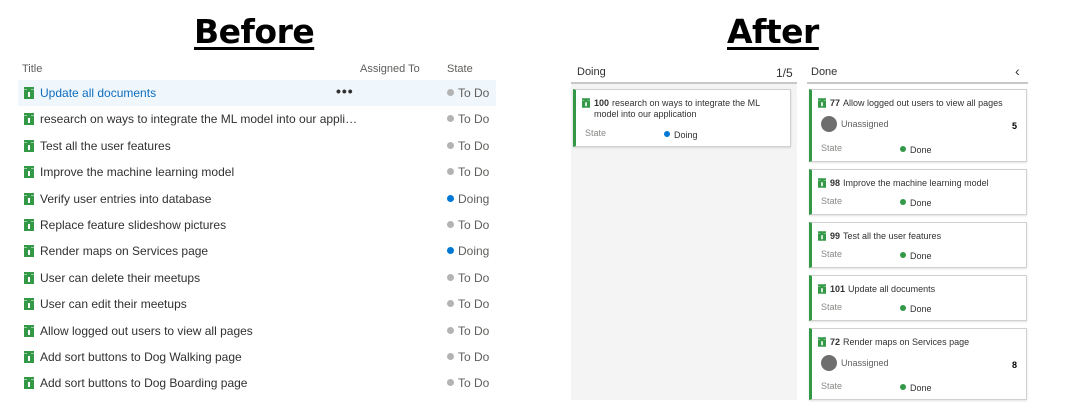 The height and width of the screenshot is (410, 1067). I want to click on list-row: Improve the machine learning model To Do, so click(257, 172).